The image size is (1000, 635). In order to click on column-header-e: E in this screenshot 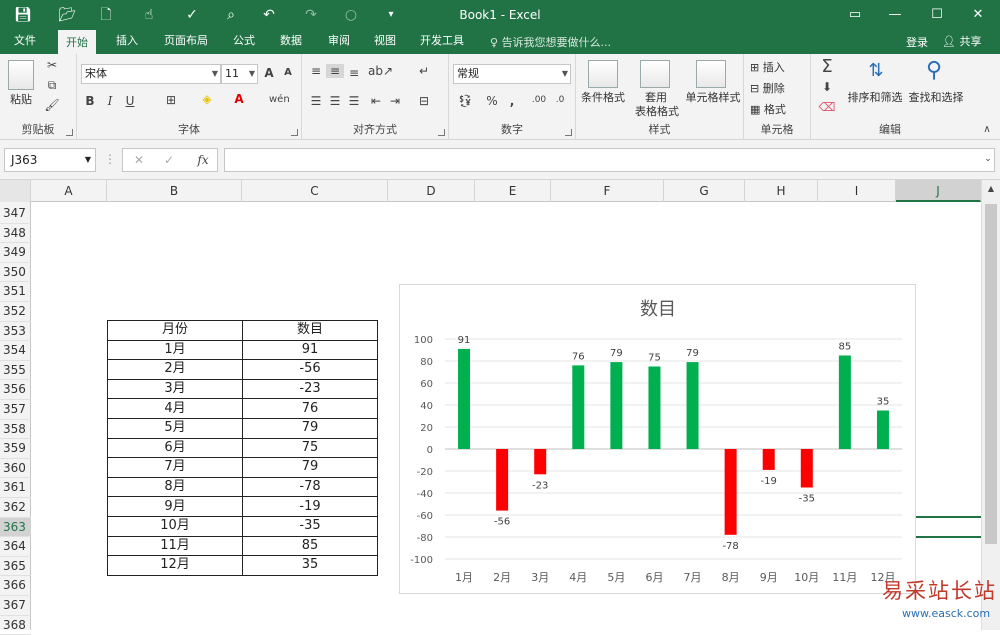, I will do `click(513, 191)`.